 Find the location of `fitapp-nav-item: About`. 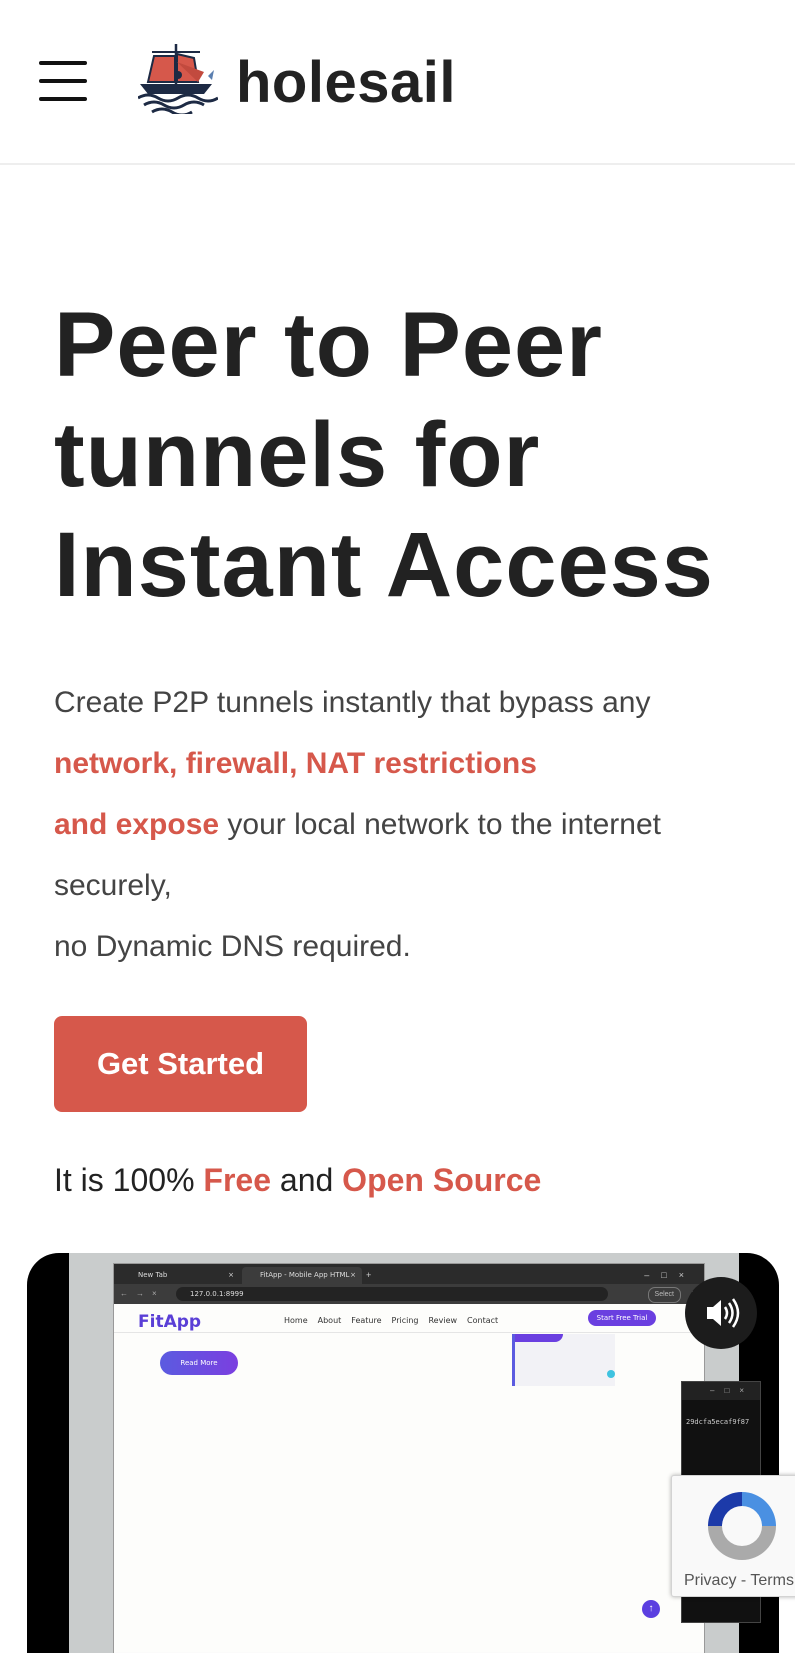

fitapp-nav-item: About is located at coordinates (329, 1320).